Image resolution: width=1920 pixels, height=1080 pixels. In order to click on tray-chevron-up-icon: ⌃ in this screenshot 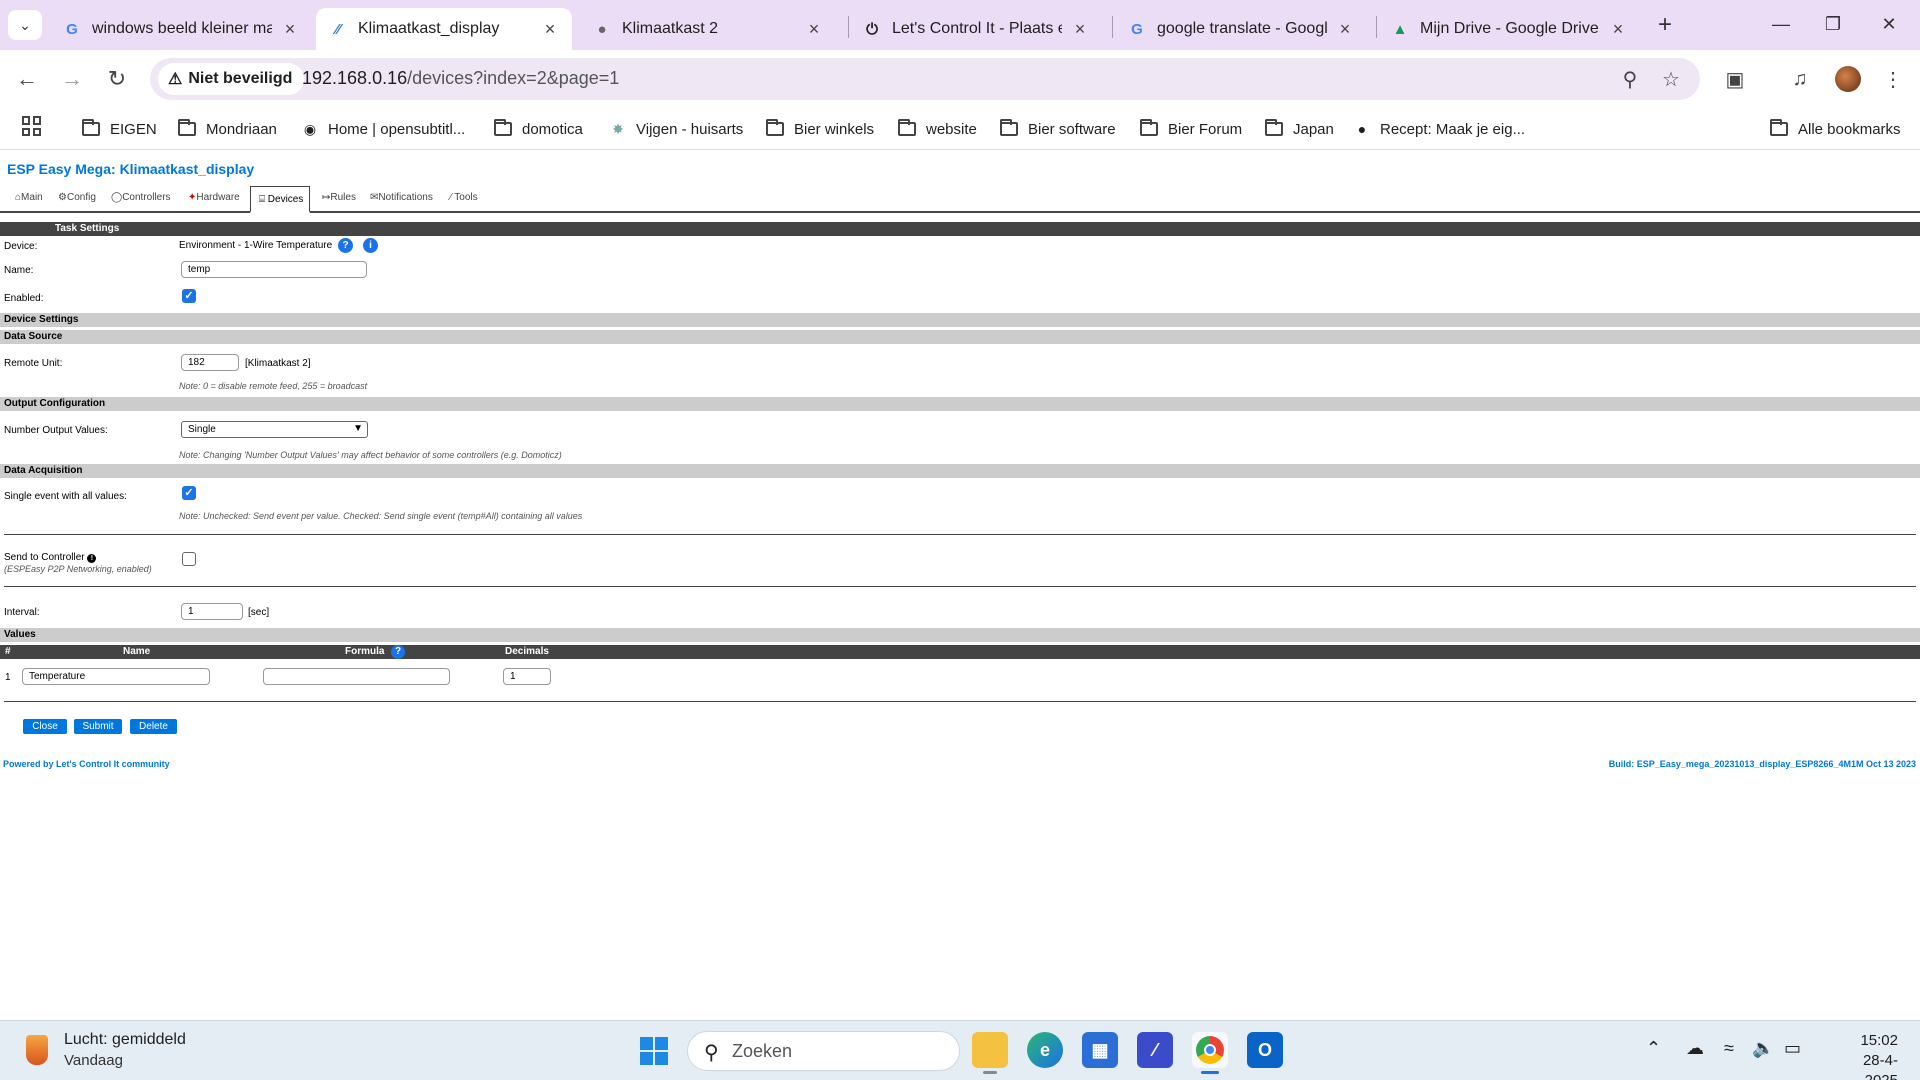, I will do `click(1653, 1048)`.